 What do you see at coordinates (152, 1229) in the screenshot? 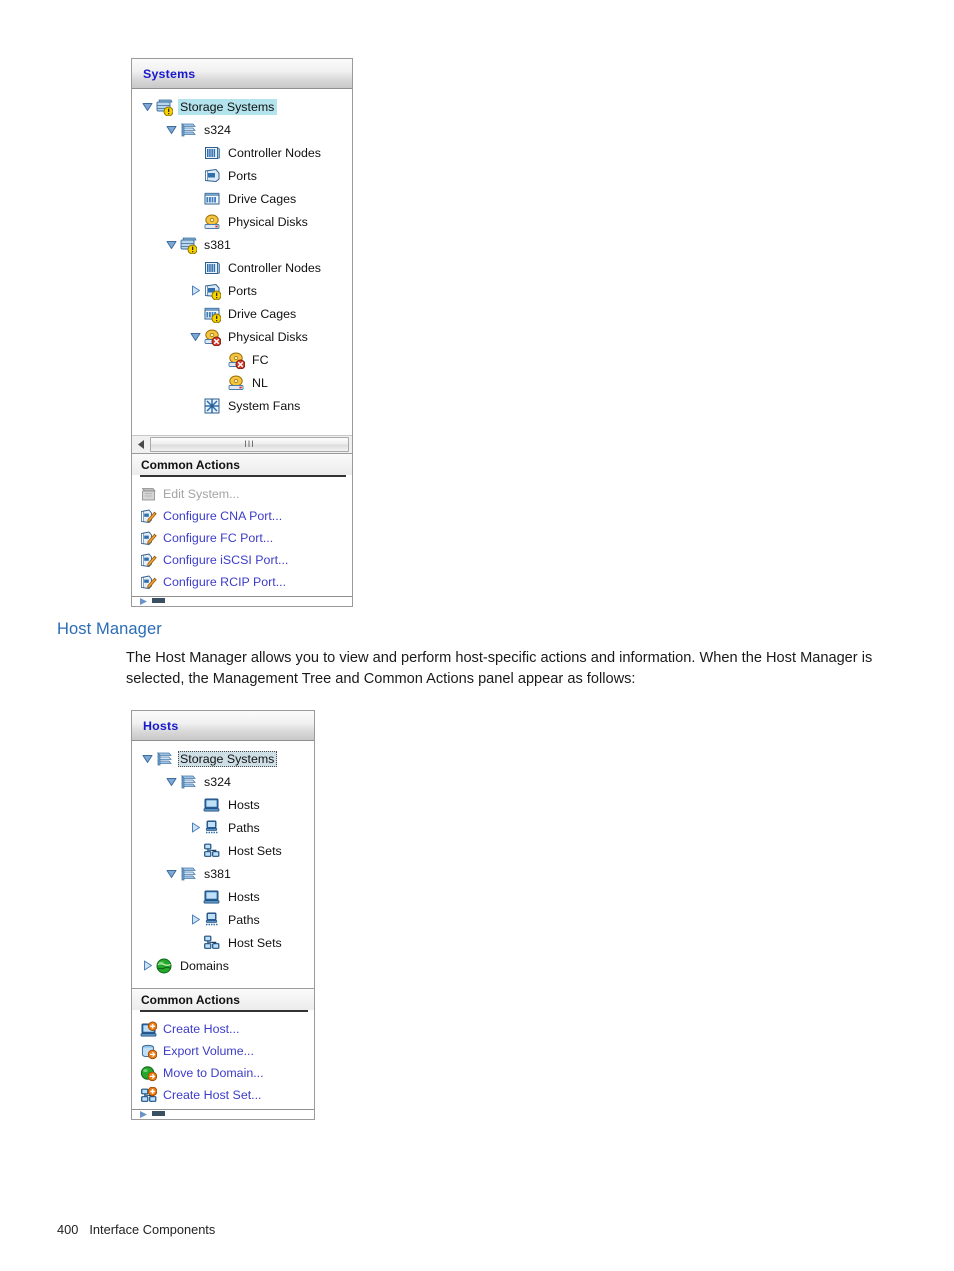
I see `footer-chapter-title: Interface Components` at bounding box center [152, 1229].